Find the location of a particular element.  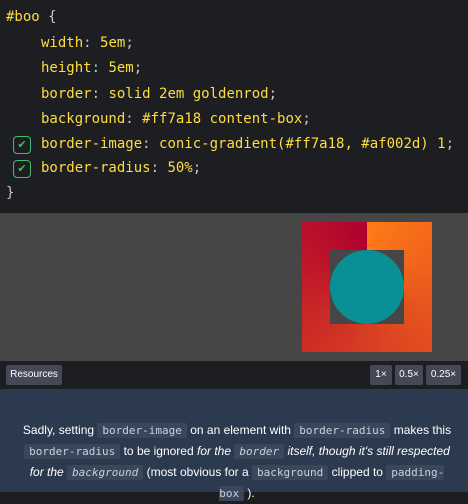

zoom-1x-button: 1× is located at coordinates (381, 375).